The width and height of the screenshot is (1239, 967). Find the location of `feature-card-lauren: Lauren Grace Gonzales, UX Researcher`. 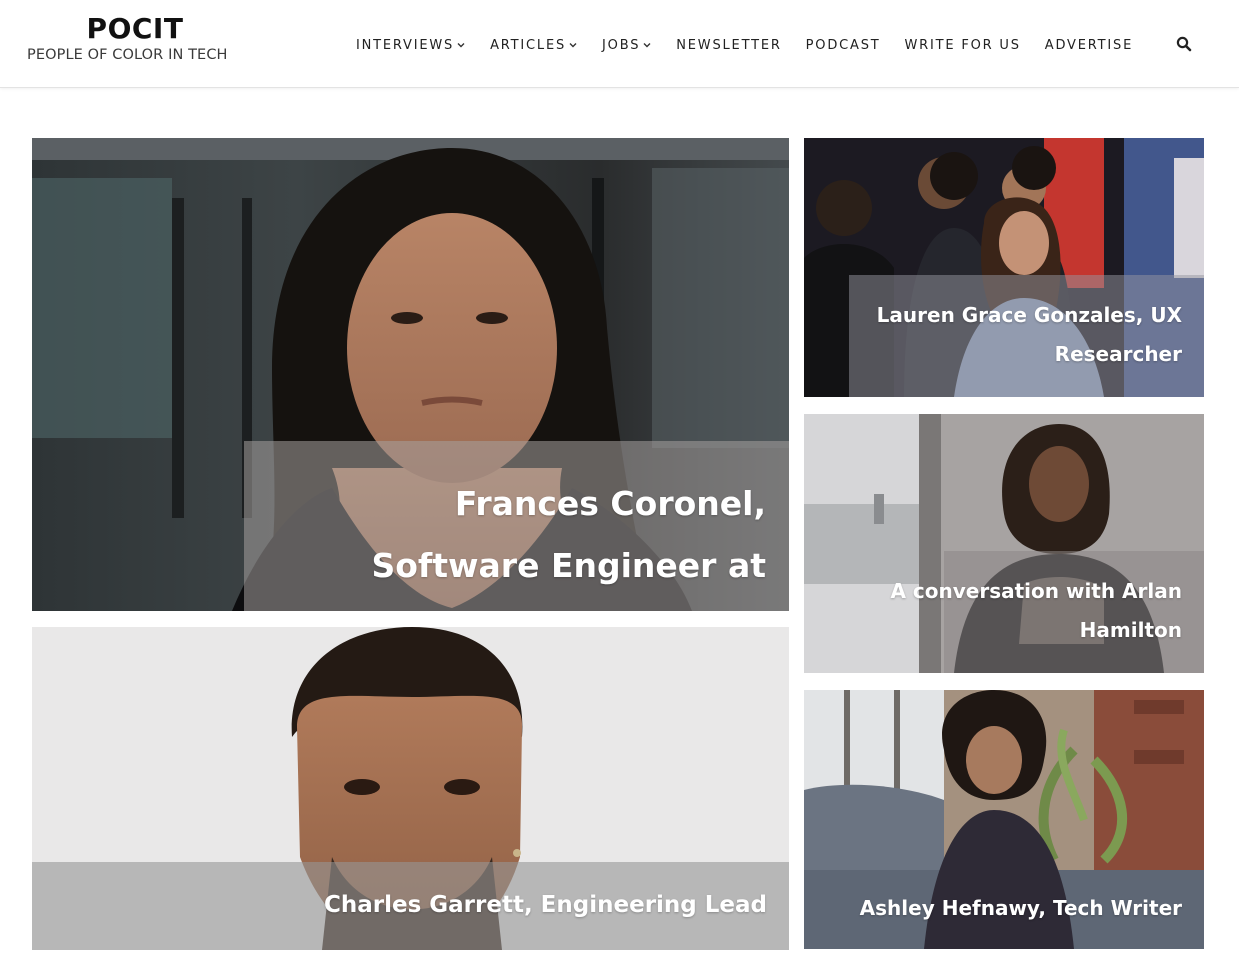

feature-card-lauren: Lauren Grace Gonzales, UX Researcher is located at coordinates (1004, 267).